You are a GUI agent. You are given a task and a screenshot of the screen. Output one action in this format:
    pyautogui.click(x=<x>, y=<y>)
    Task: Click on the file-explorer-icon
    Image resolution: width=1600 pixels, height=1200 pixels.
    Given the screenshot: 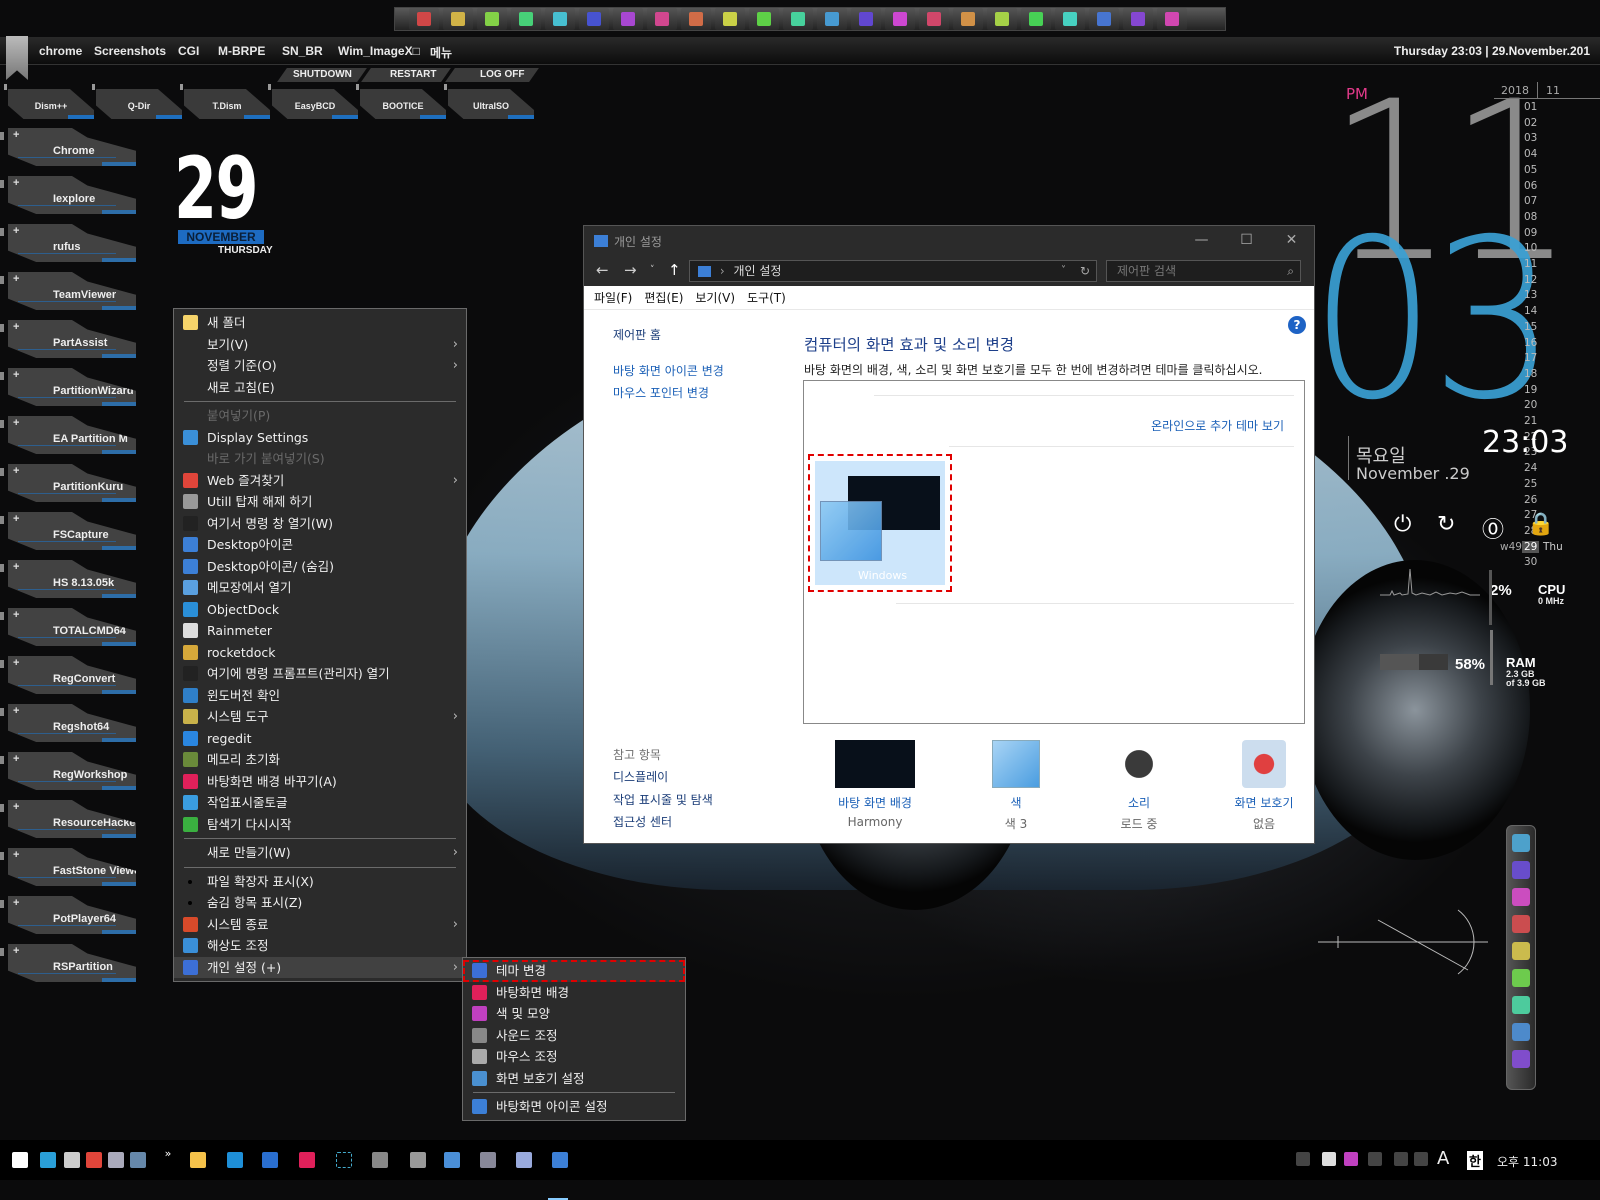 What is the action you would take?
    pyautogui.click(x=198, y=1160)
    